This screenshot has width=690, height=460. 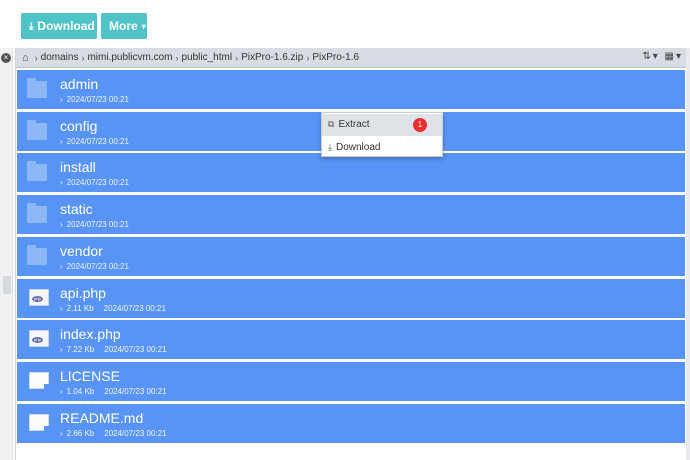 What do you see at coordinates (60, 57) in the screenshot?
I see `breadcrumb-item: domains` at bounding box center [60, 57].